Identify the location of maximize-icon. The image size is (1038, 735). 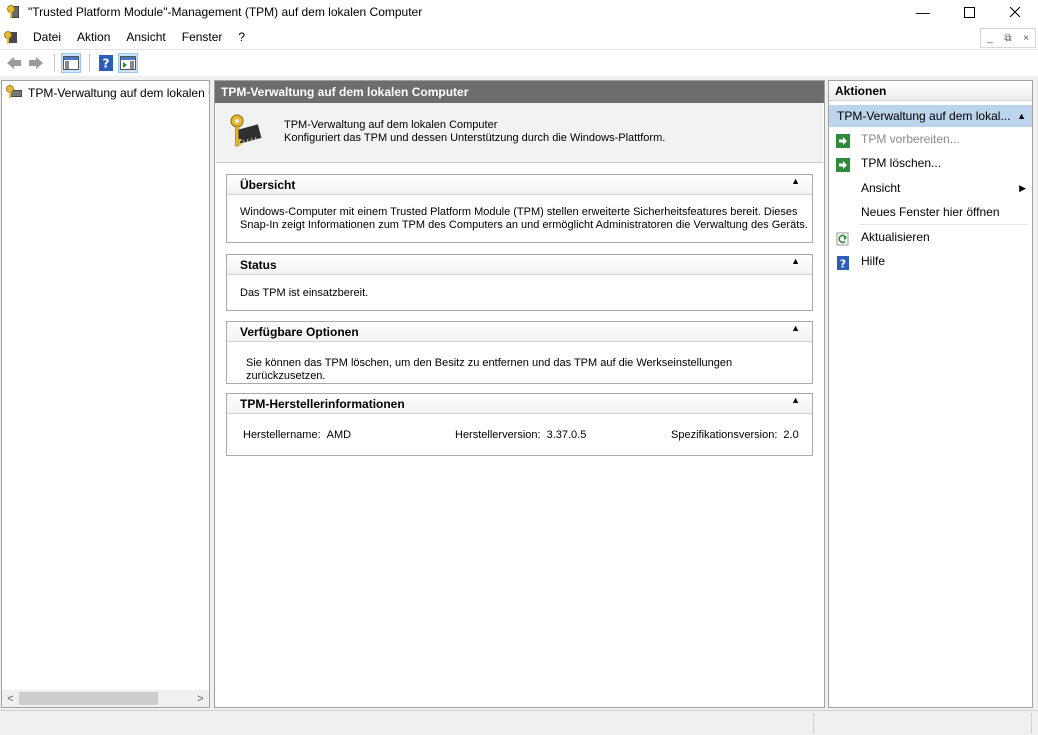
(969, 12).